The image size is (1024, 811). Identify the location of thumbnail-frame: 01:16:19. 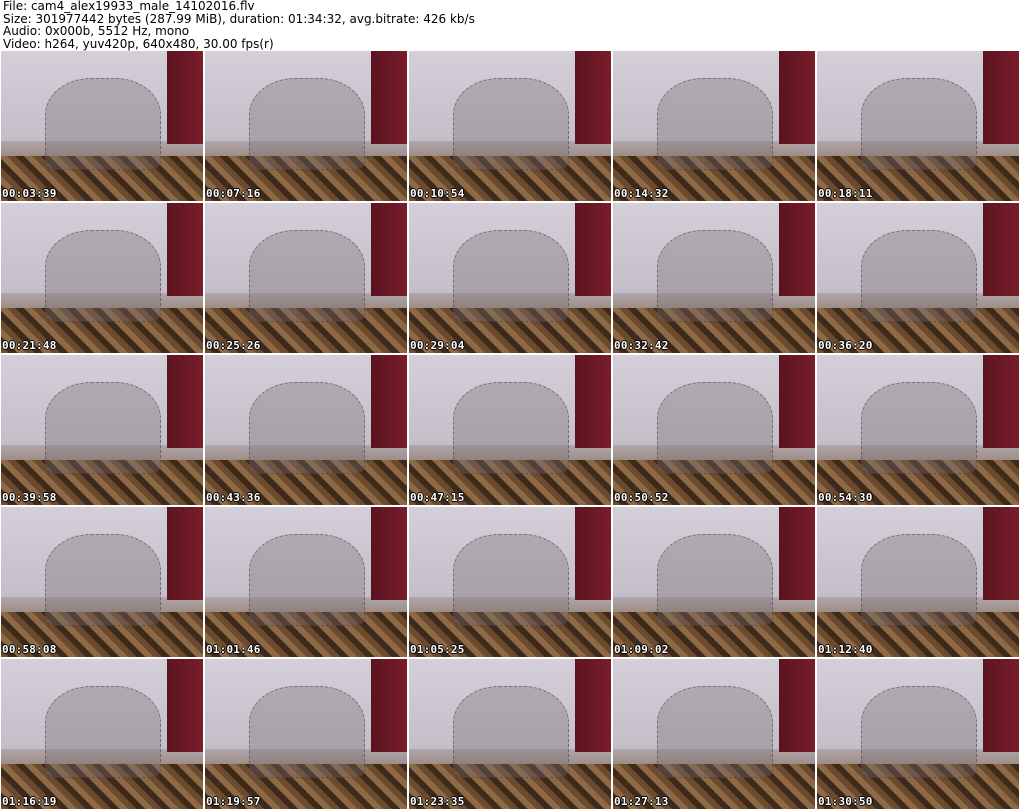
(102, 734).